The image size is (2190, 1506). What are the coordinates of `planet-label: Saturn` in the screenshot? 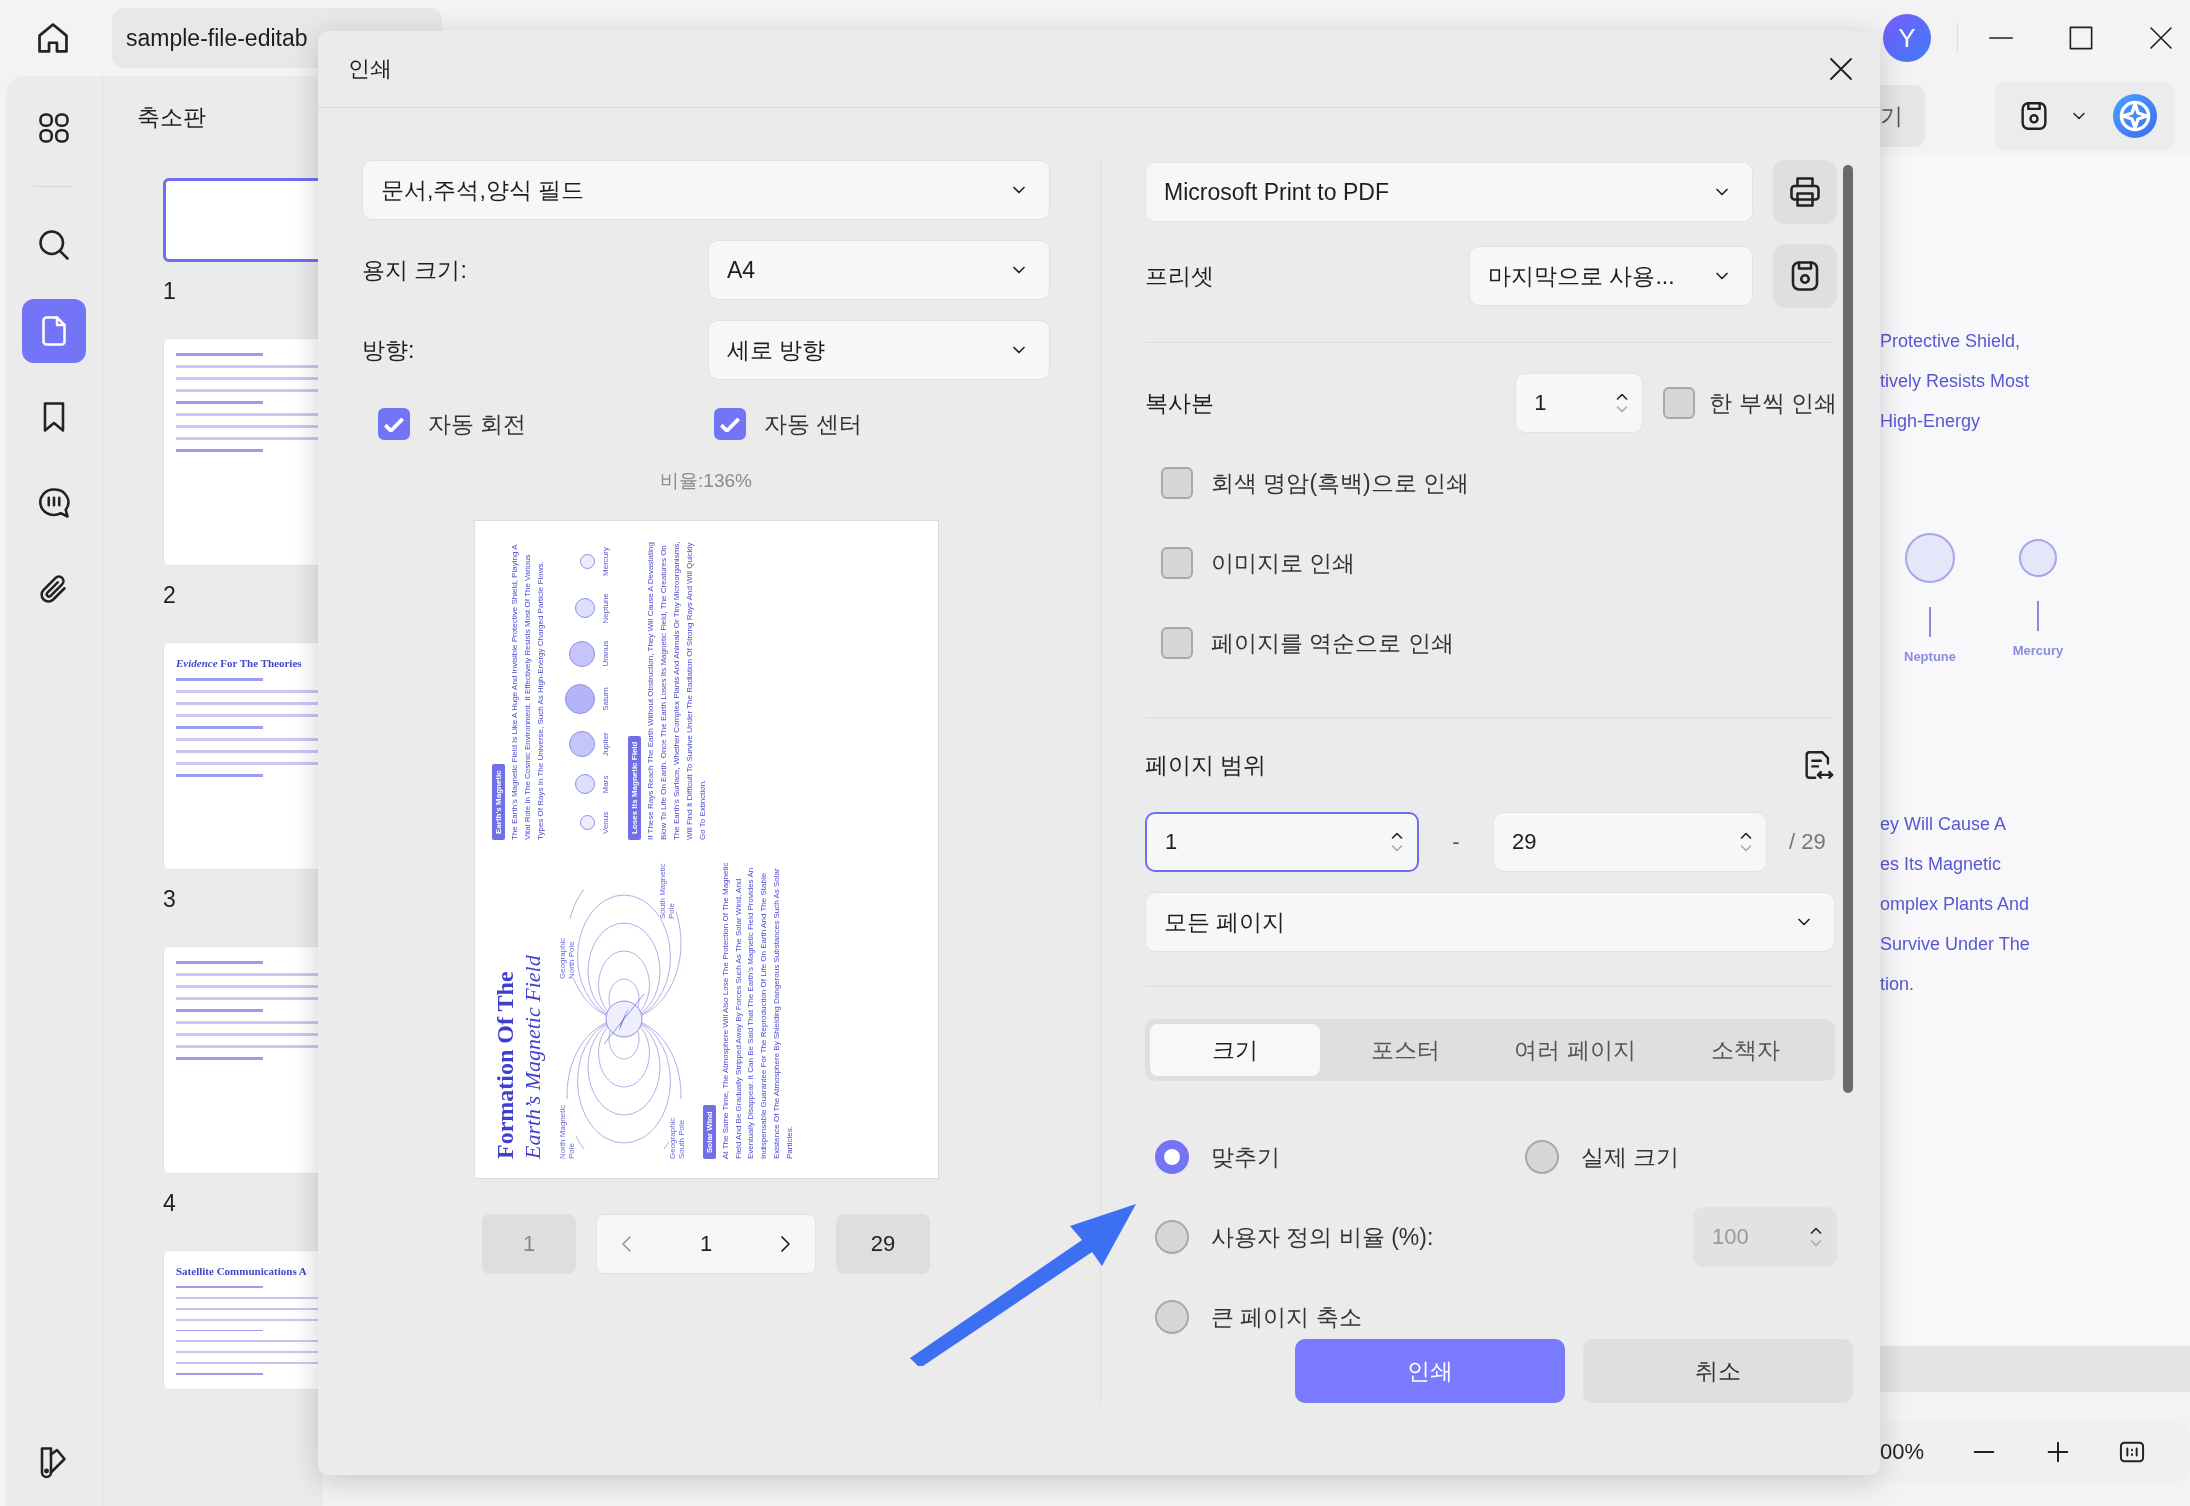 It's located at (606, 698).